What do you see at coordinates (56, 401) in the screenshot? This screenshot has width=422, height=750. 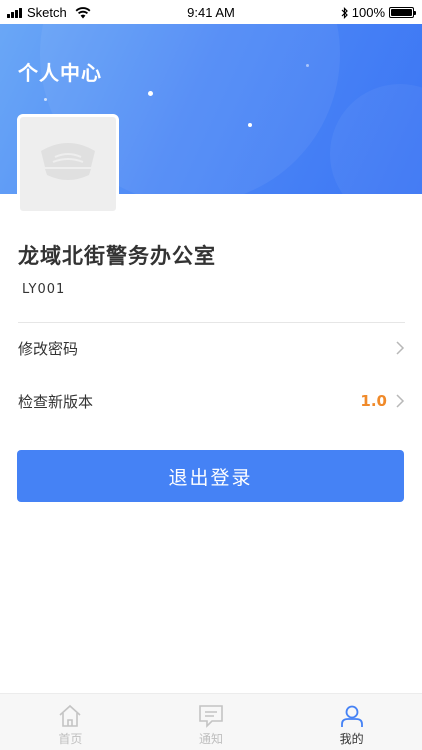 I see `check-version-label: 检查新版本` at bounding box center [56, 401].